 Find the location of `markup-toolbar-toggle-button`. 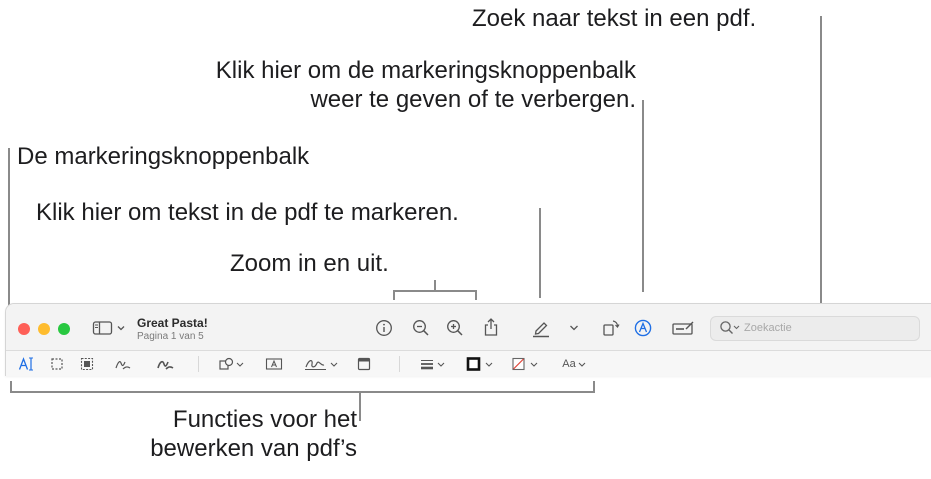

markup-toolbar-toggle-button is located at coordinates (643, 328).